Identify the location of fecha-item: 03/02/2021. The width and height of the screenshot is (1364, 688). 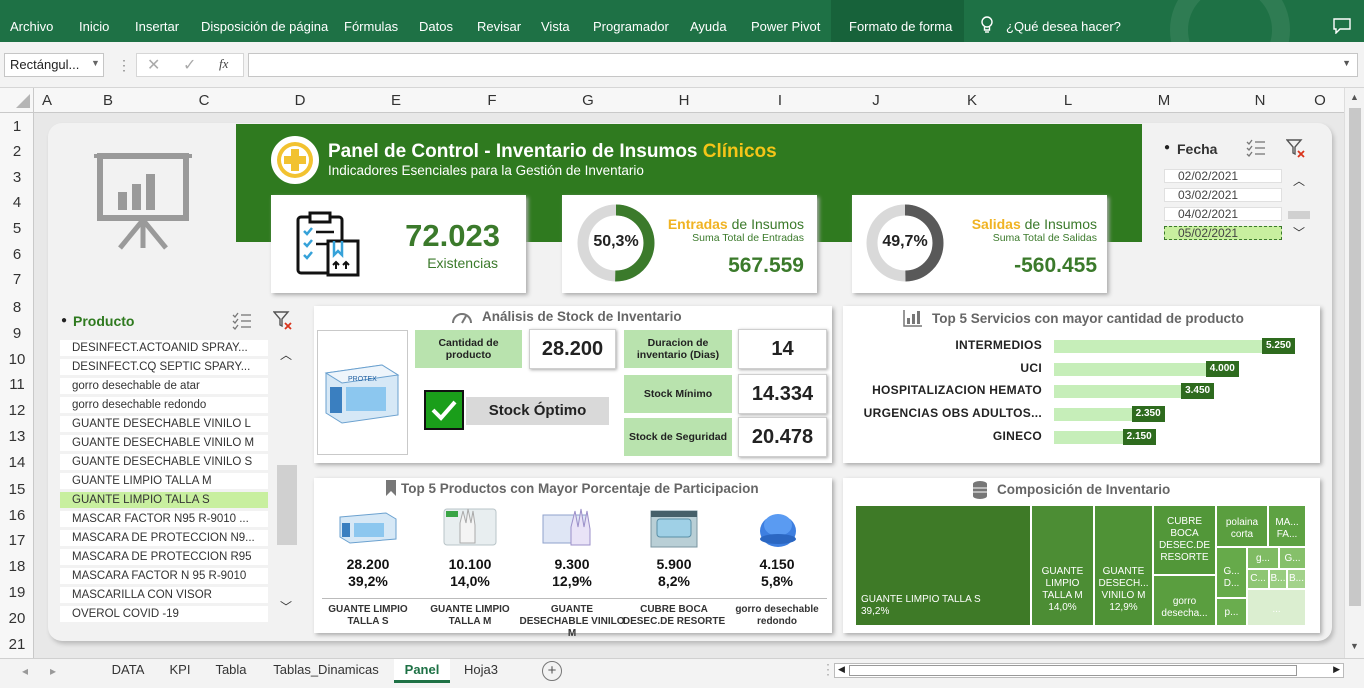
(1223, 195).